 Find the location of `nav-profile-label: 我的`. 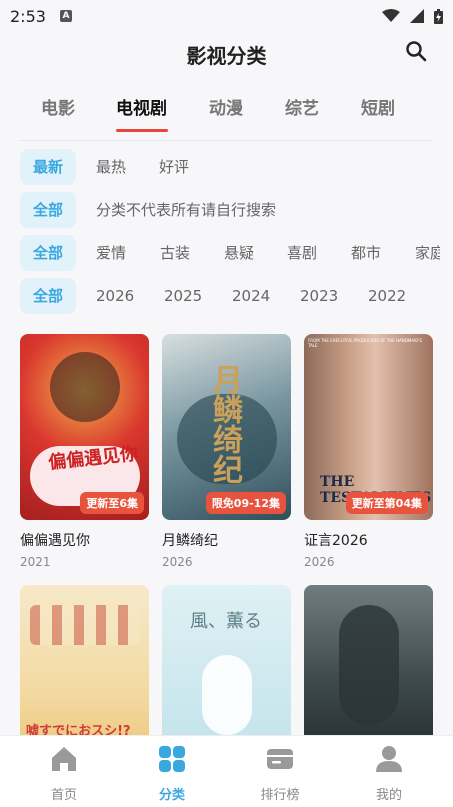

nav-profile-label: 我的 is located at coordinates (388, 795).